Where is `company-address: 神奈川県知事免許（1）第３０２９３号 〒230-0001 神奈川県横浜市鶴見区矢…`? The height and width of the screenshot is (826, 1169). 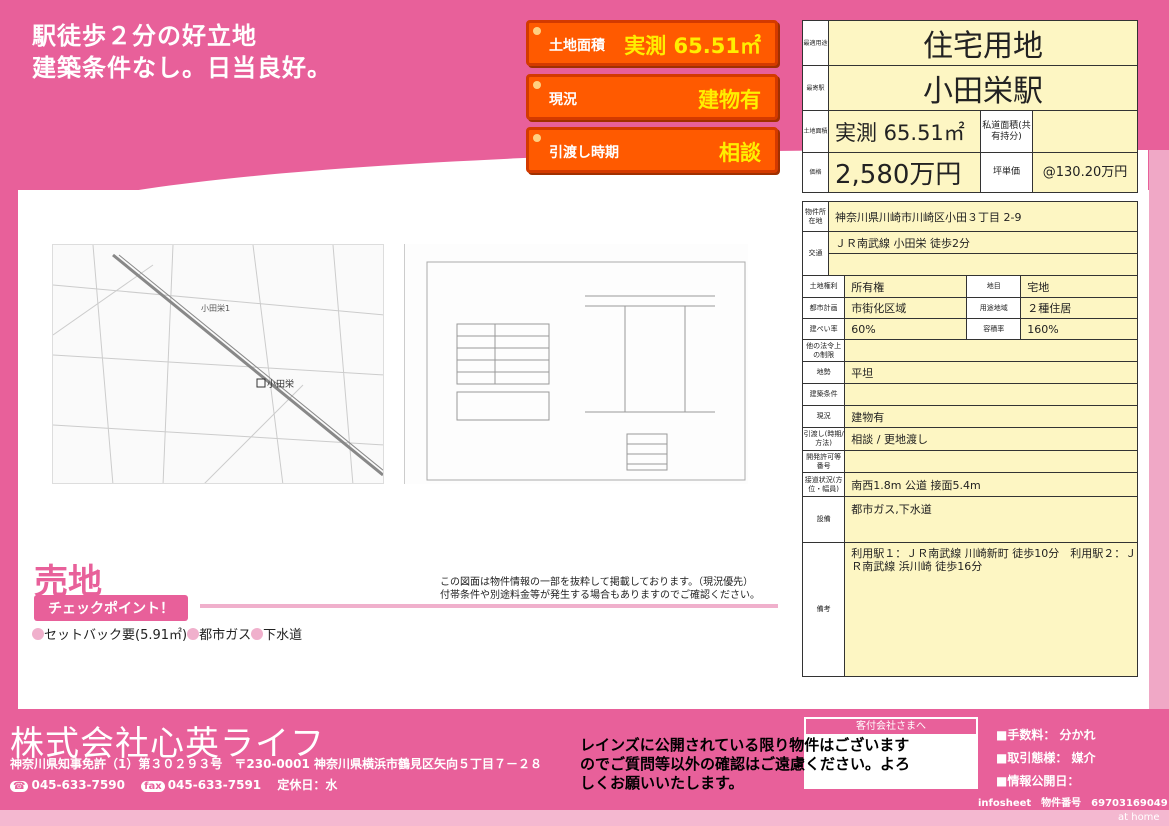 company-address: 神奈川県知事免許（1）第３０２９３号 〒230-0001 神奈川県横浜市鶴見区矢… is located at coordinates (276, 763).